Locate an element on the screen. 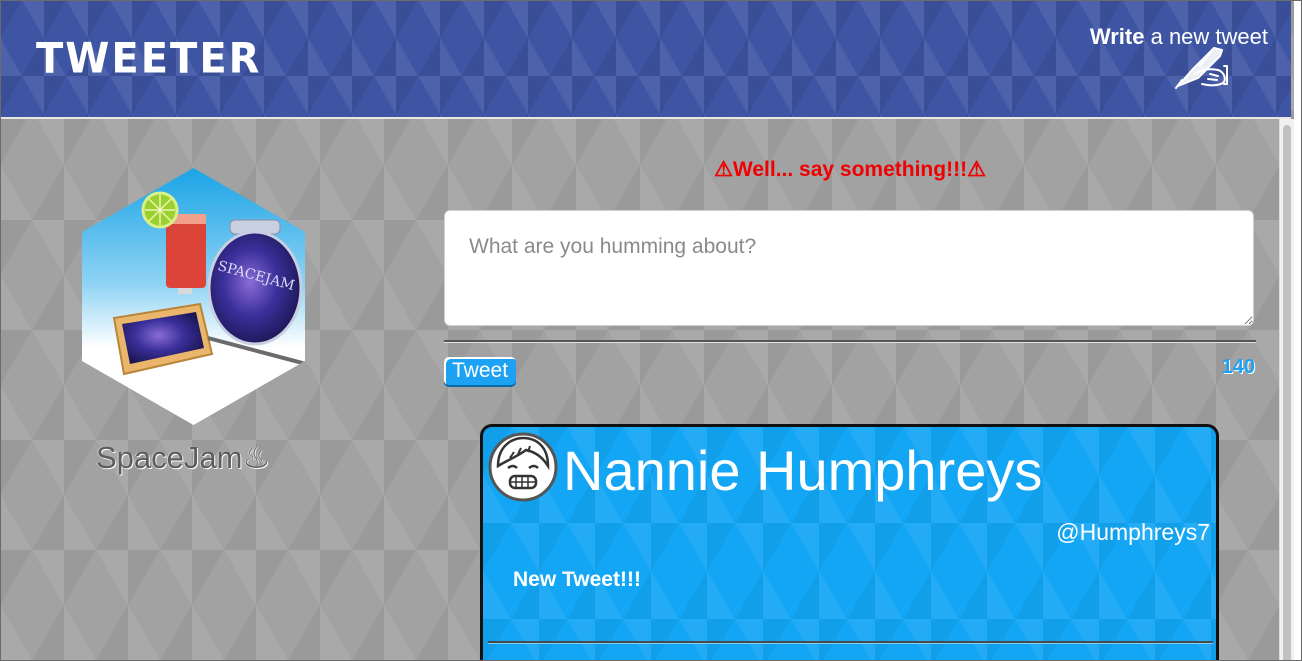  page-scrollbar is located at coordinates (1287, 390).